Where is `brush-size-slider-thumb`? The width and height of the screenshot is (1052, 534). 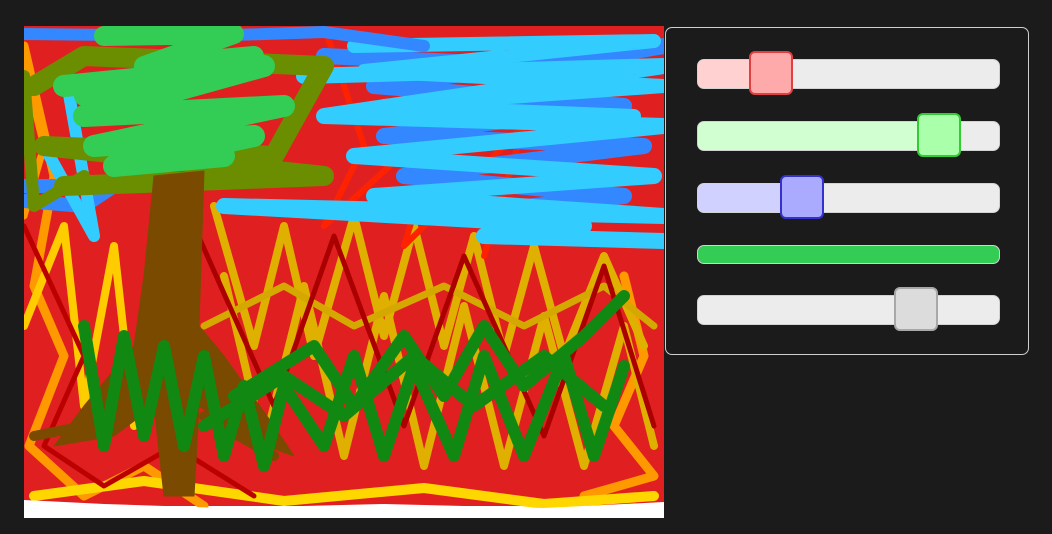
brush-size-slider-thumb is located at coordinates (916, 309).